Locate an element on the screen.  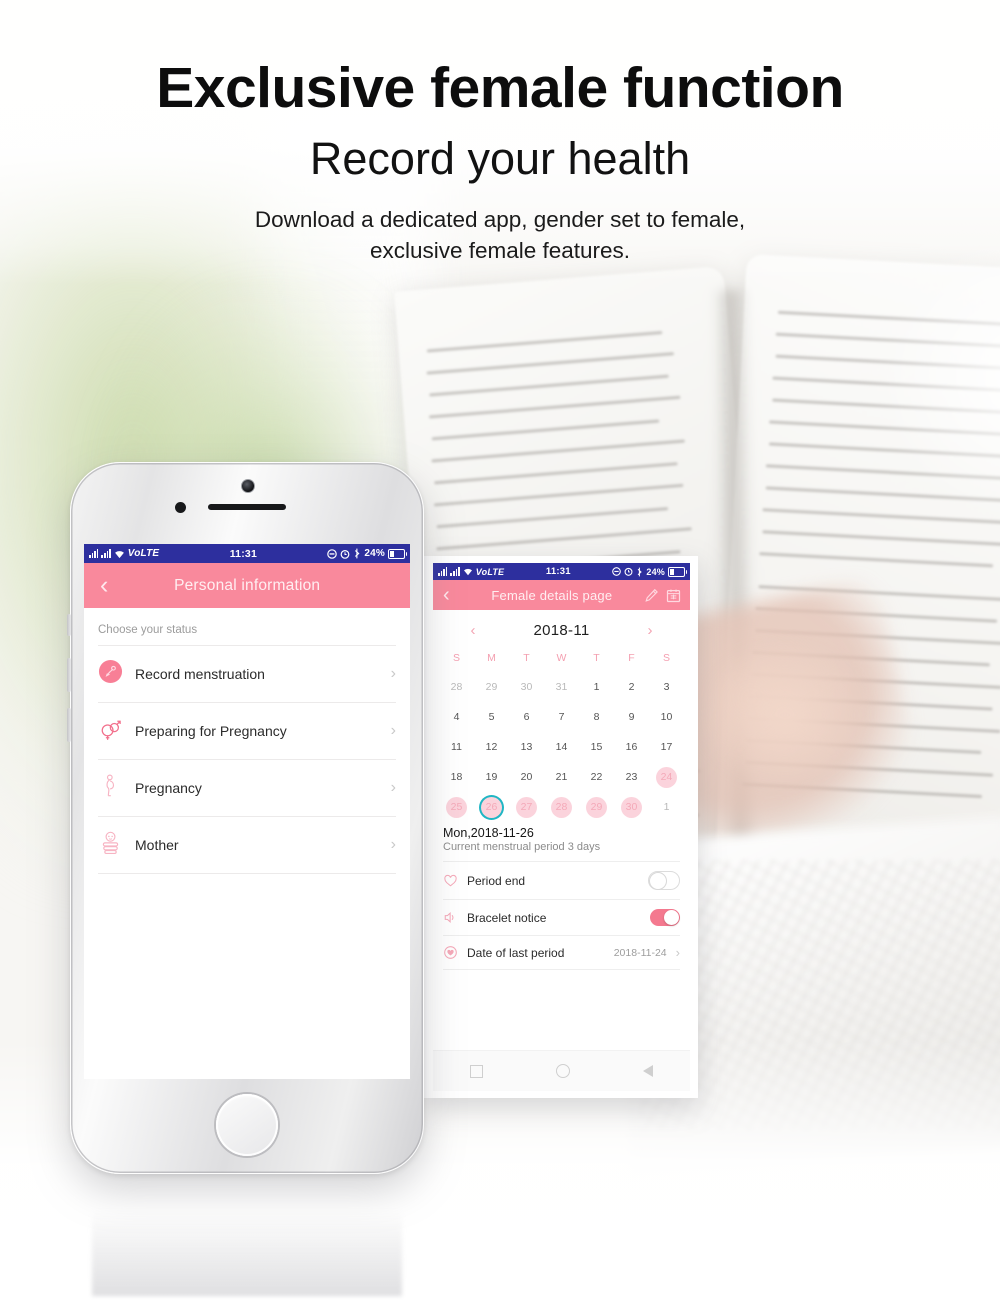
calendar-day-cell: 7 is located at coordinates (561, 717).